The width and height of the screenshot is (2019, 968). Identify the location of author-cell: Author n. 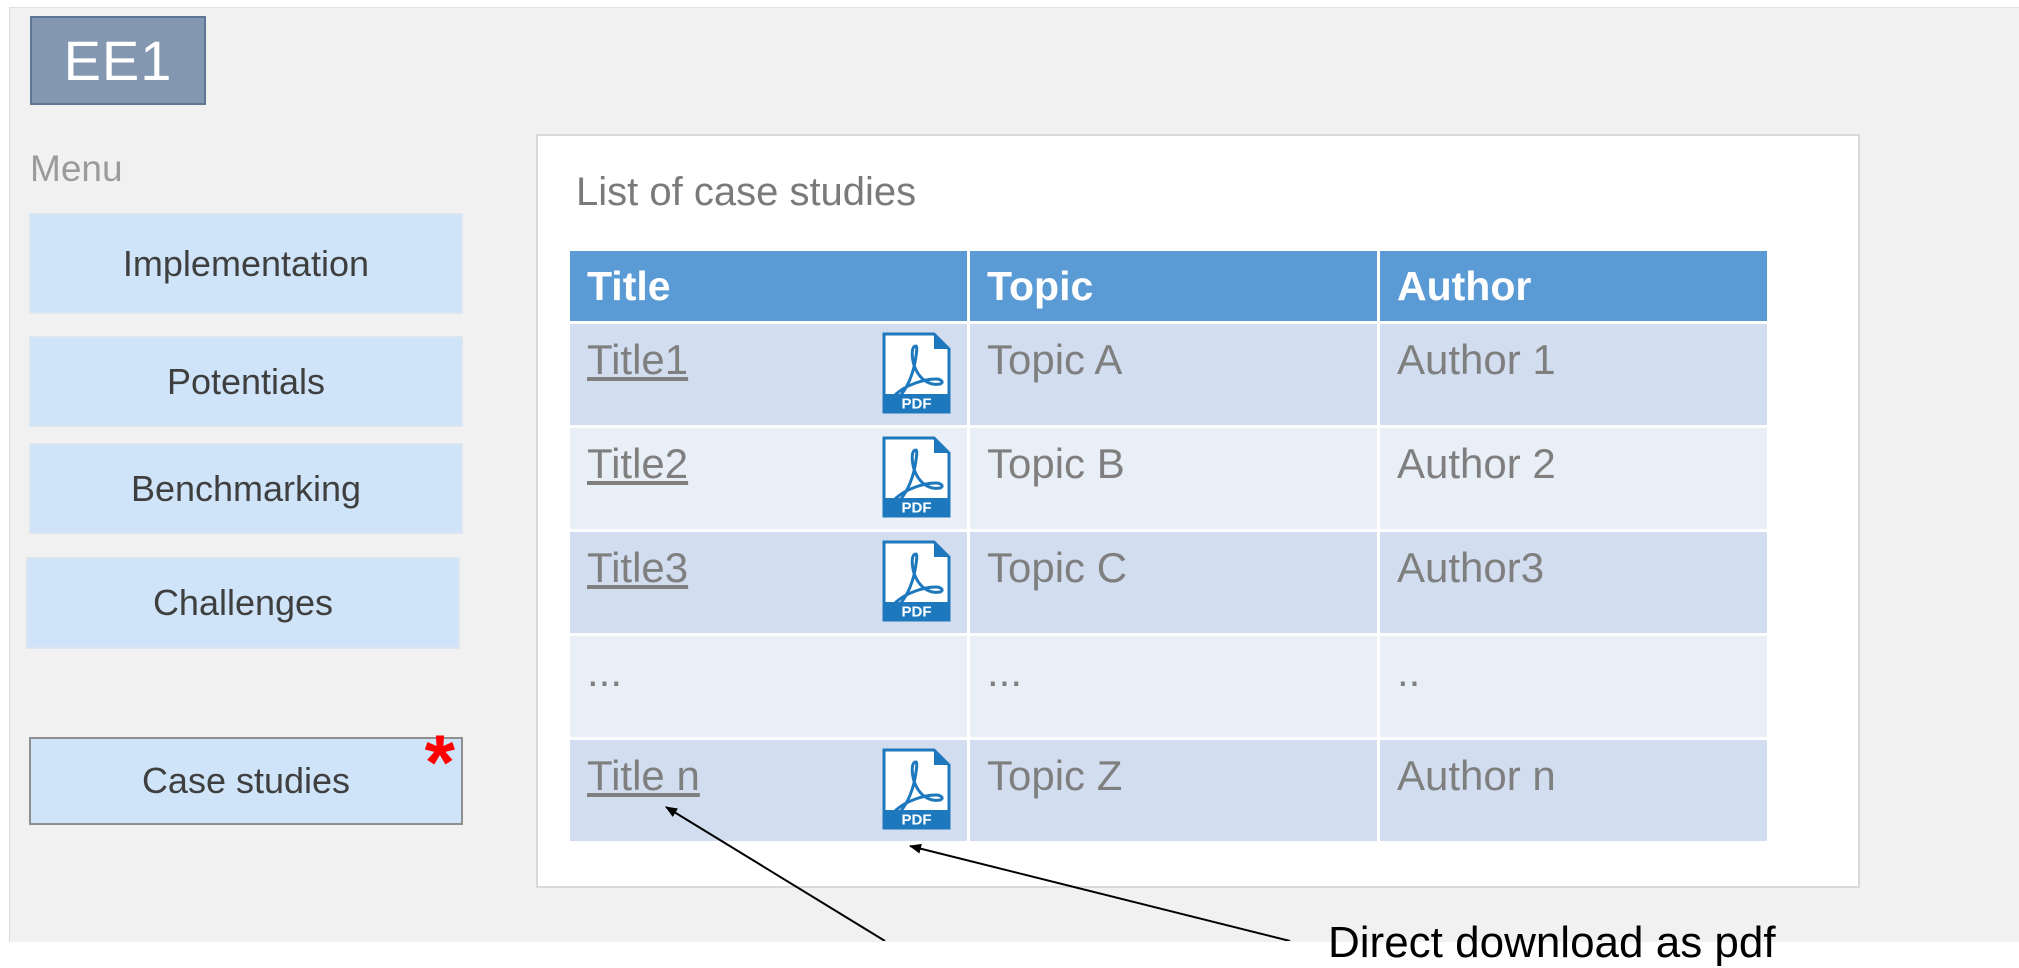
(1573, 790).